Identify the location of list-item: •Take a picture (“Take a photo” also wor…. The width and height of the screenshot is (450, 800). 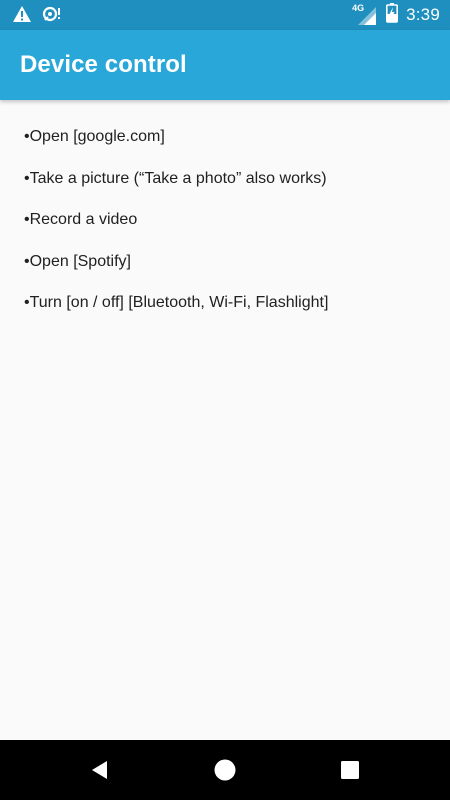
(175, 178).